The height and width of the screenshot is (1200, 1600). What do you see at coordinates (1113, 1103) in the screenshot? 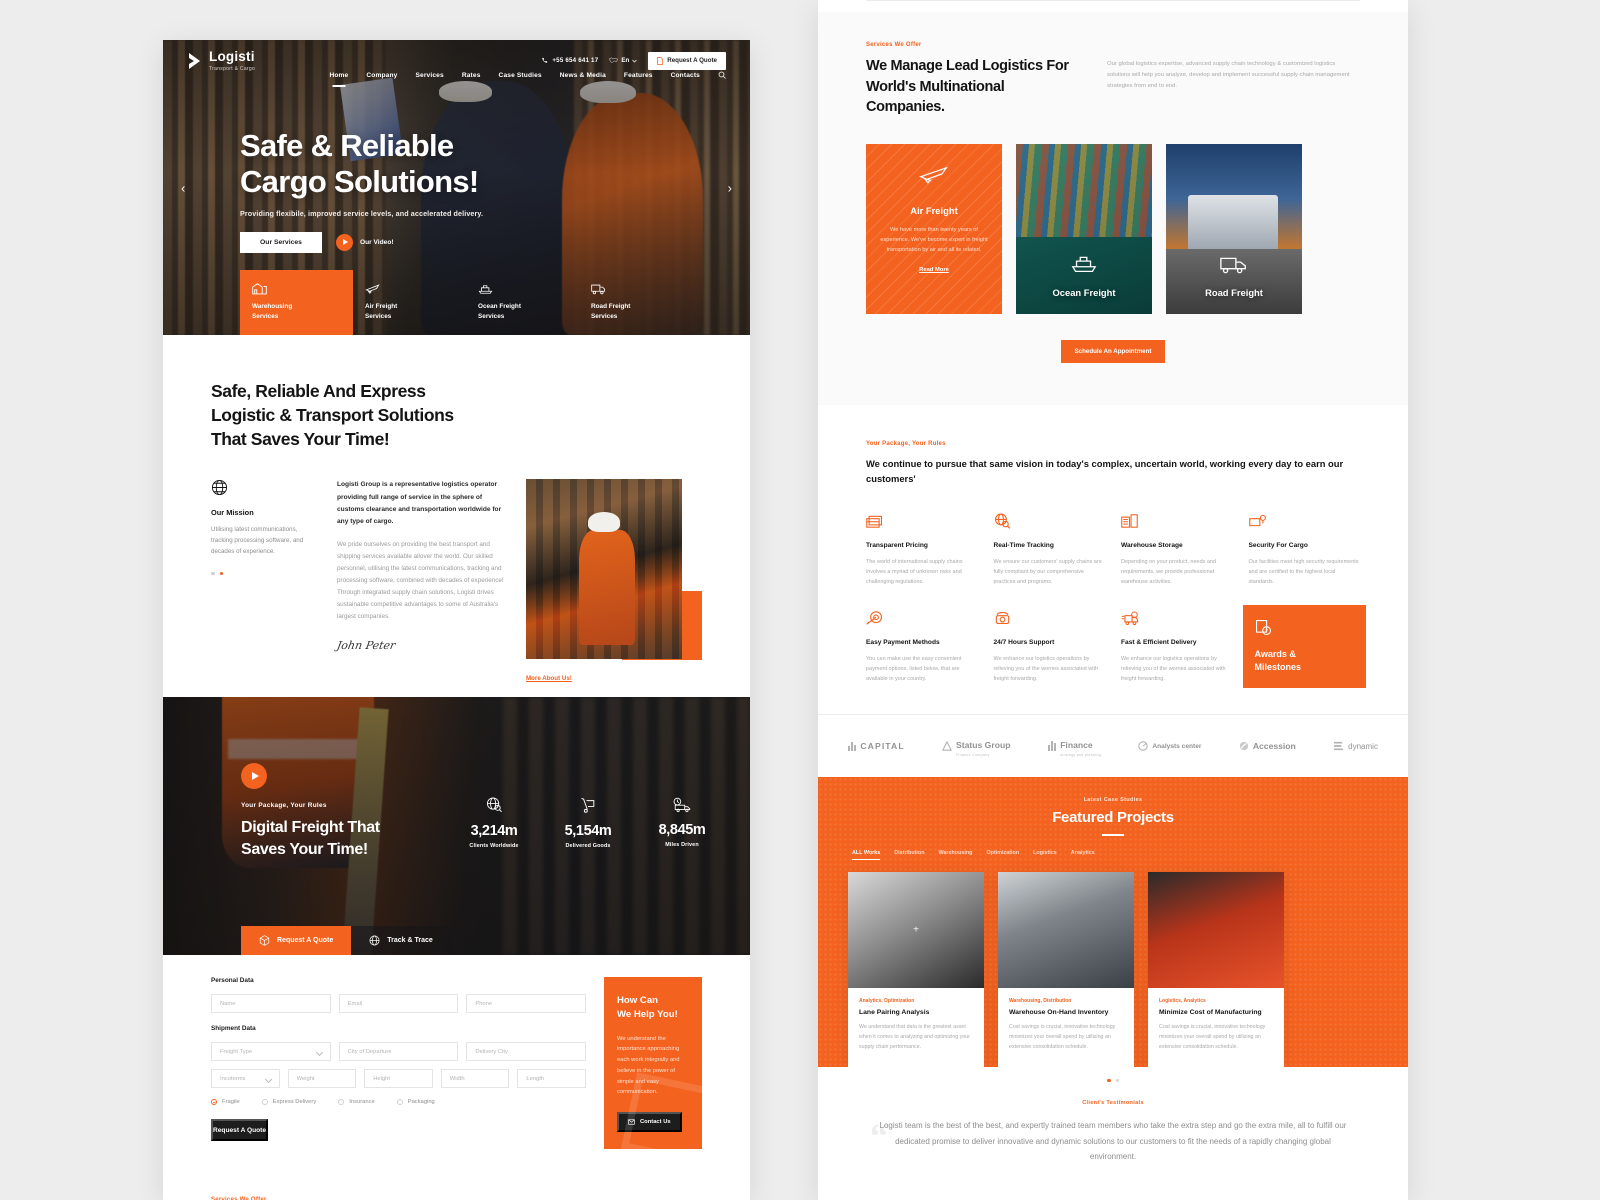
I see `testimonials-kicker: Client's Testimonials` at bounding box center [1113, 1103].